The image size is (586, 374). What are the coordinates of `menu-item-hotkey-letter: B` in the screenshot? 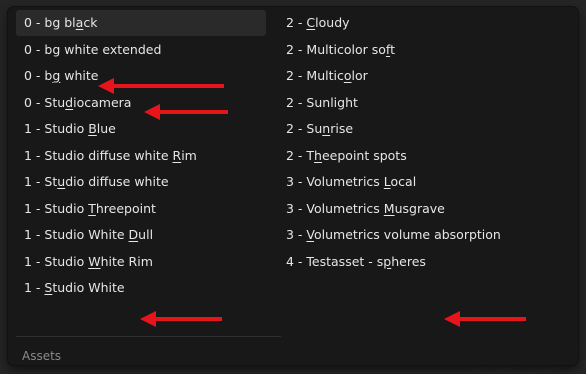 It's located at (92, 128).